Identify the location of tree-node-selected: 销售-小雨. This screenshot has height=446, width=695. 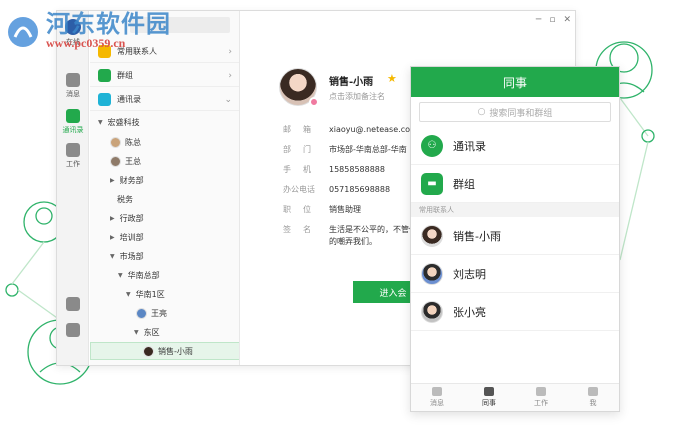
(164, 351).